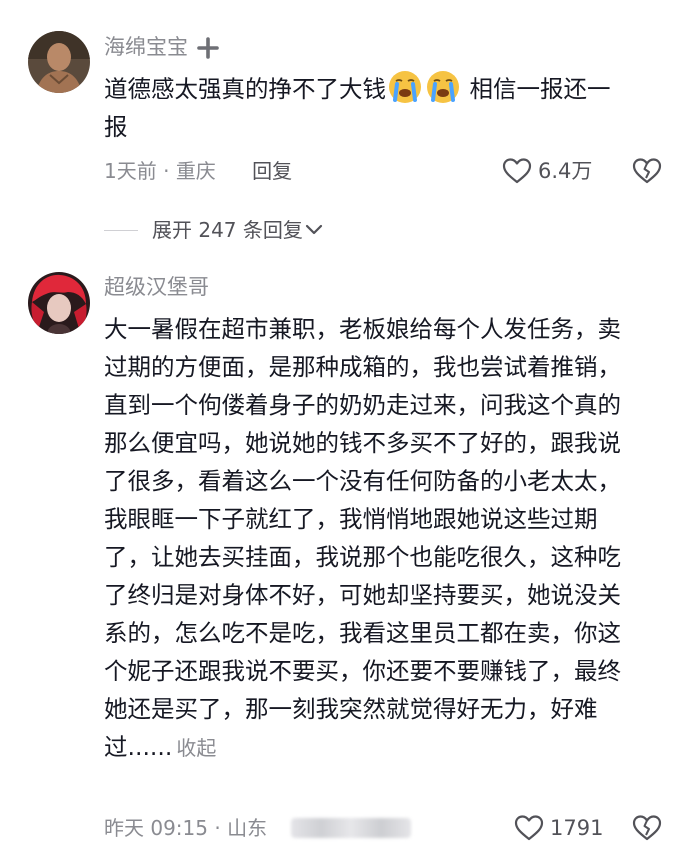 This screenshot has height=848, width=690. I want to click on expand-replies-label: 展开 247 条回复, so click(227, 230).